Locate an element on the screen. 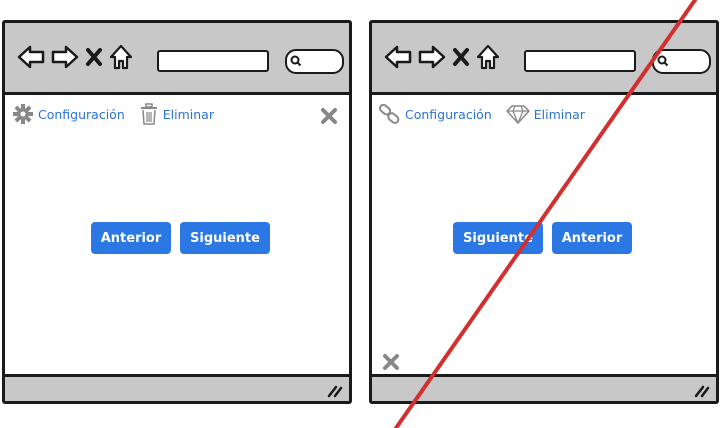  trash-icon is located at coordinates (148, 114).